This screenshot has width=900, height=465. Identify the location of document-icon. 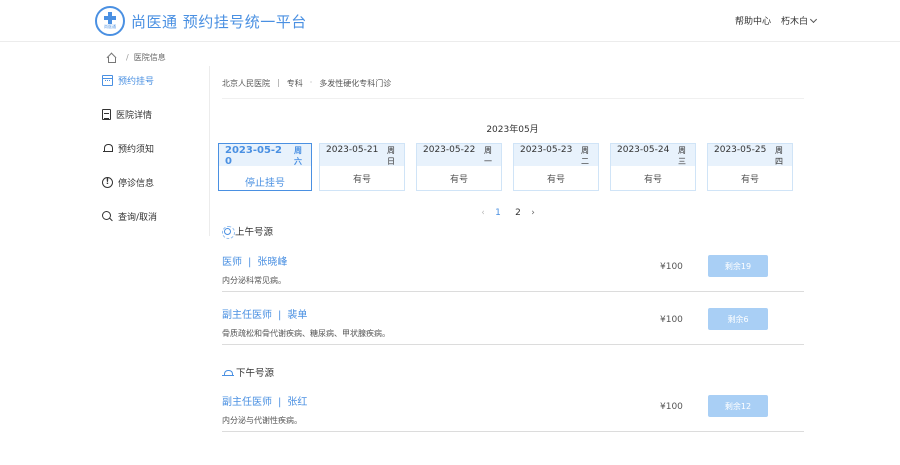
(106, 114).